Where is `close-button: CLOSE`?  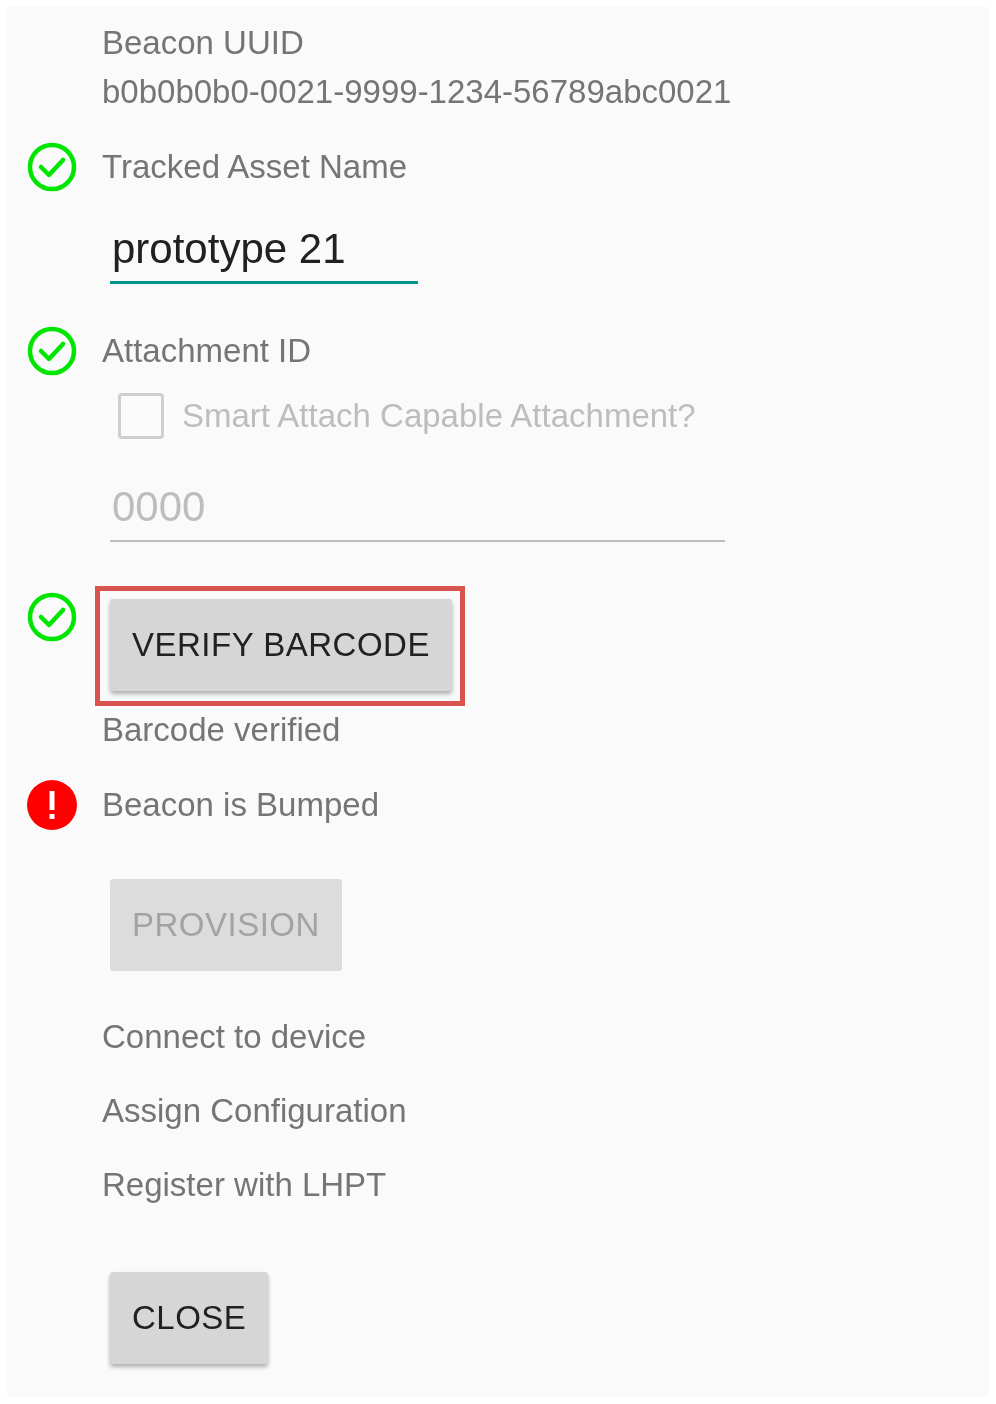
close-button: CLOSE is located at coordinates (189, 1318).